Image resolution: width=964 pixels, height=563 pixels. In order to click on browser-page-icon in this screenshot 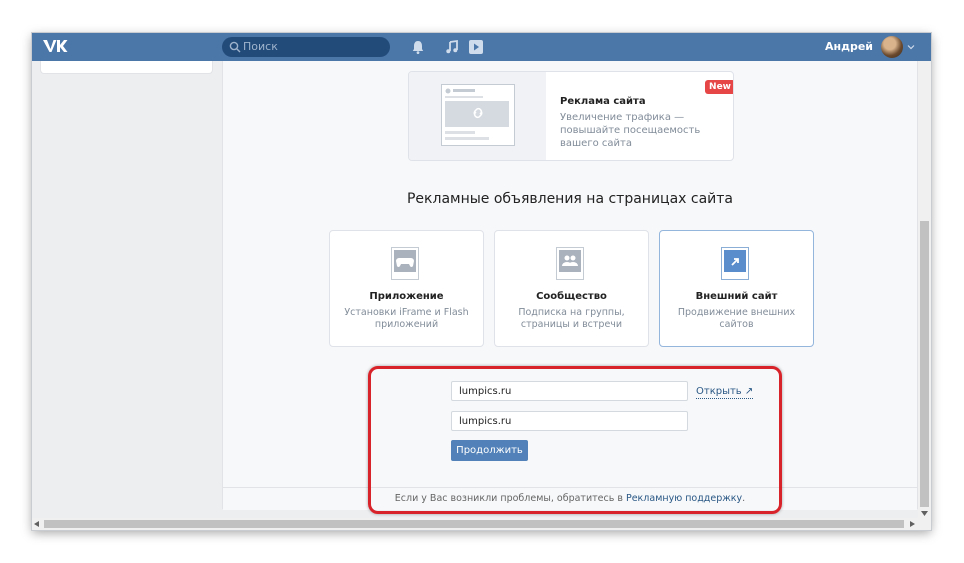, I will do `click(478, 115)`.